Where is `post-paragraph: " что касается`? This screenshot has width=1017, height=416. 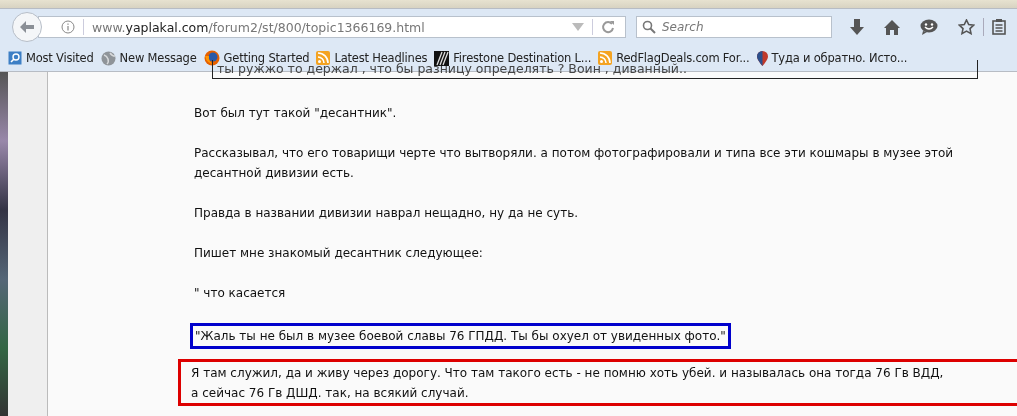
post-paragraph: " что касается is located at coordinates (240, 293).